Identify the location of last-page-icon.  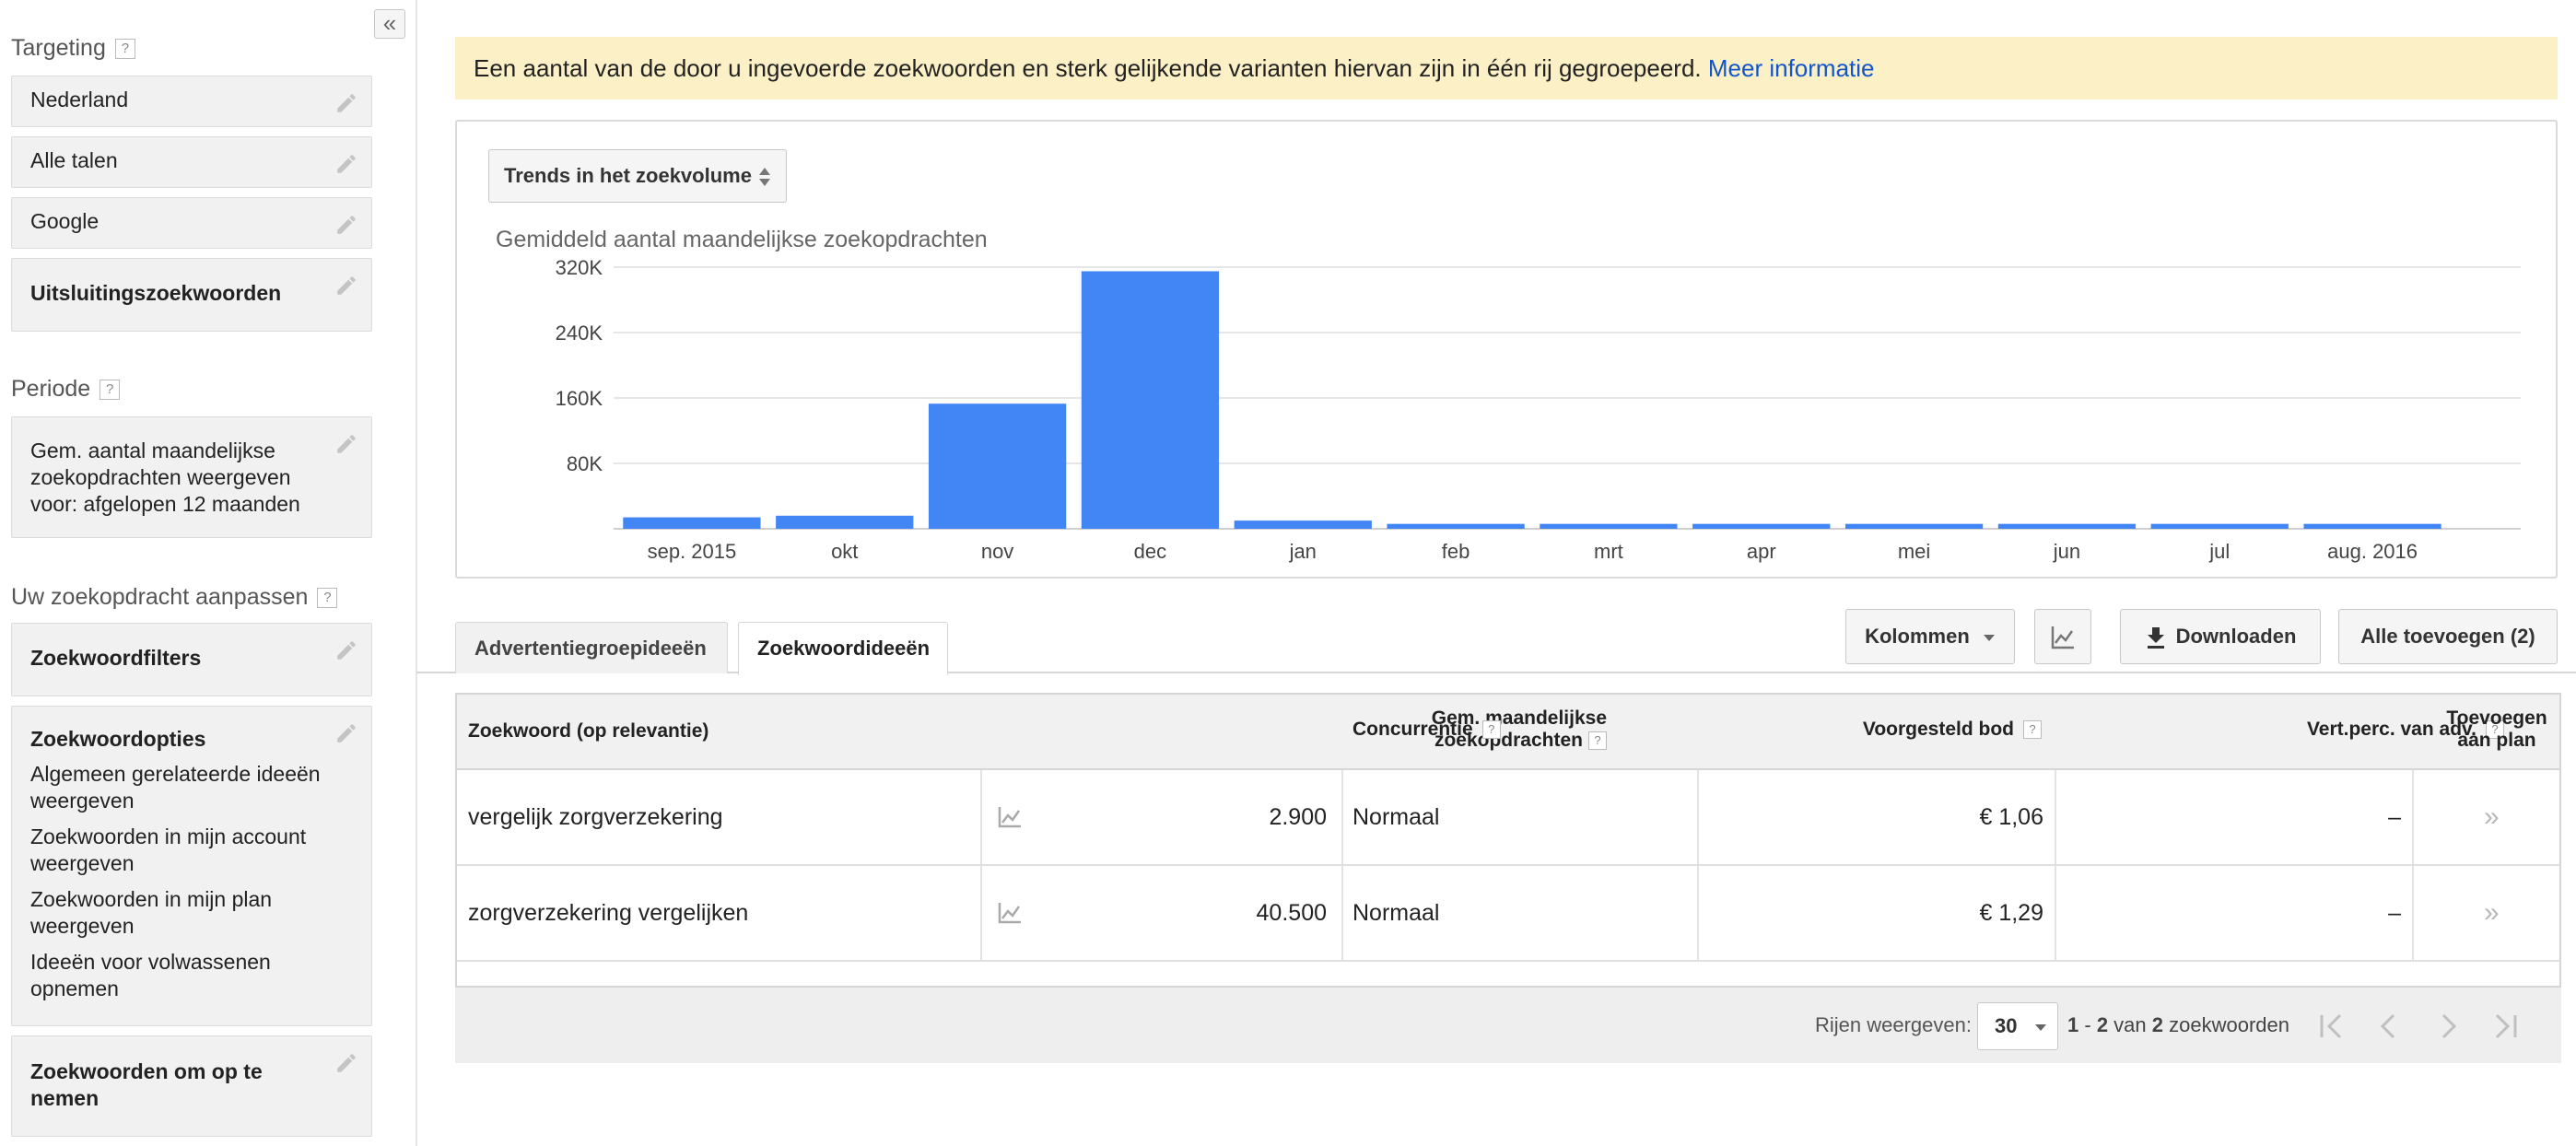
(2505, 1027).